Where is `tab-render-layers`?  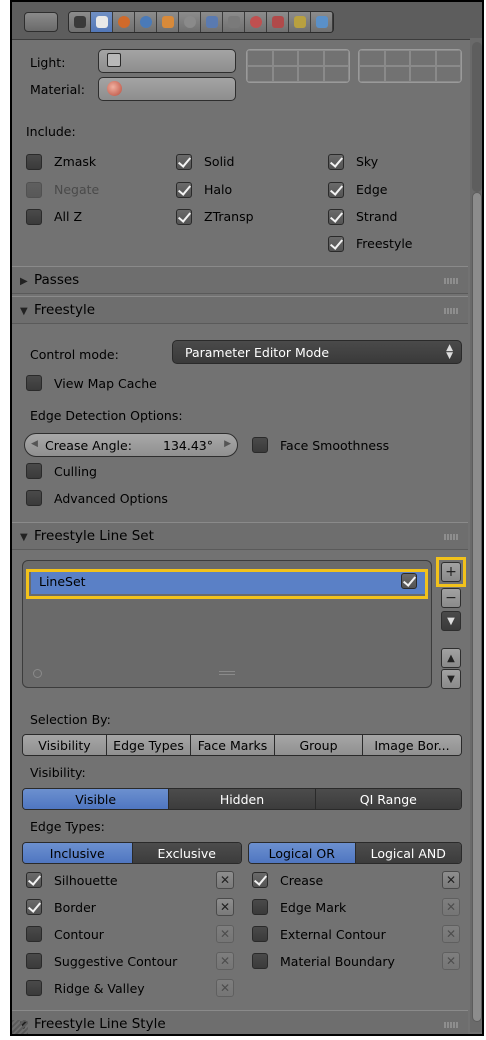
tab-render-layers is located at coordinates (80, 22).